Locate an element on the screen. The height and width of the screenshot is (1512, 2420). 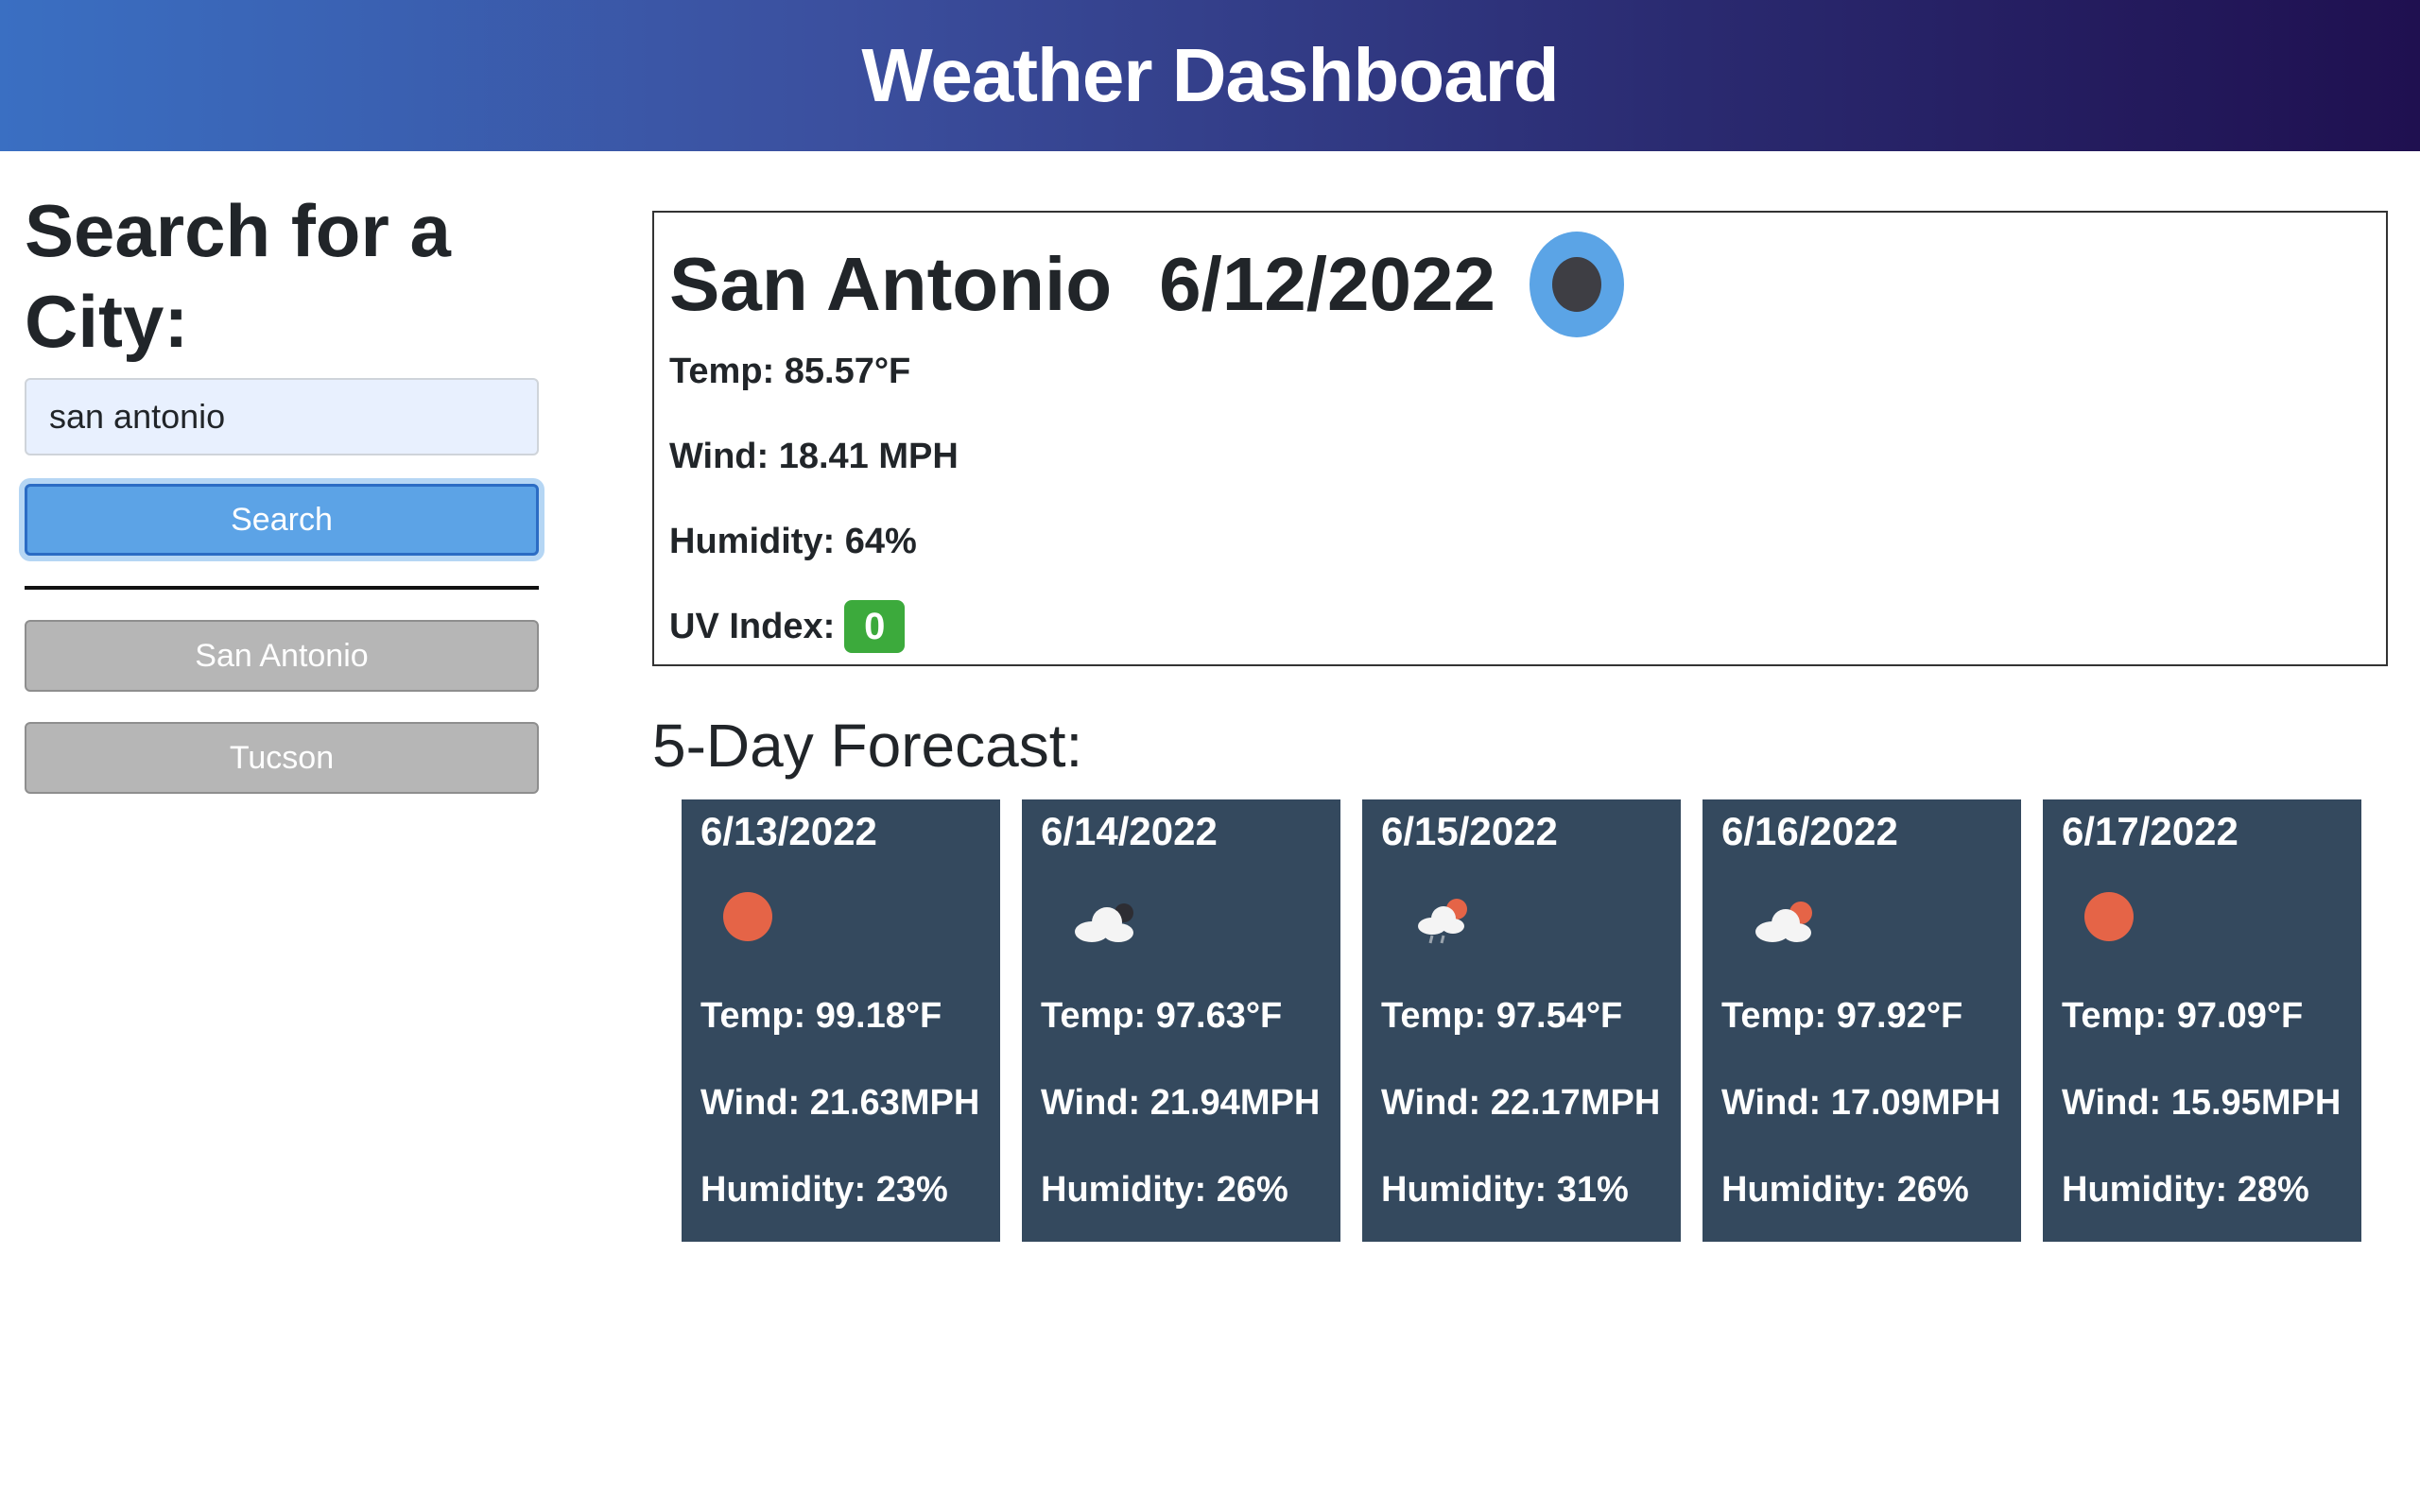
forecast-date: 6/15/2022 is located at coordinates (1469, 831).